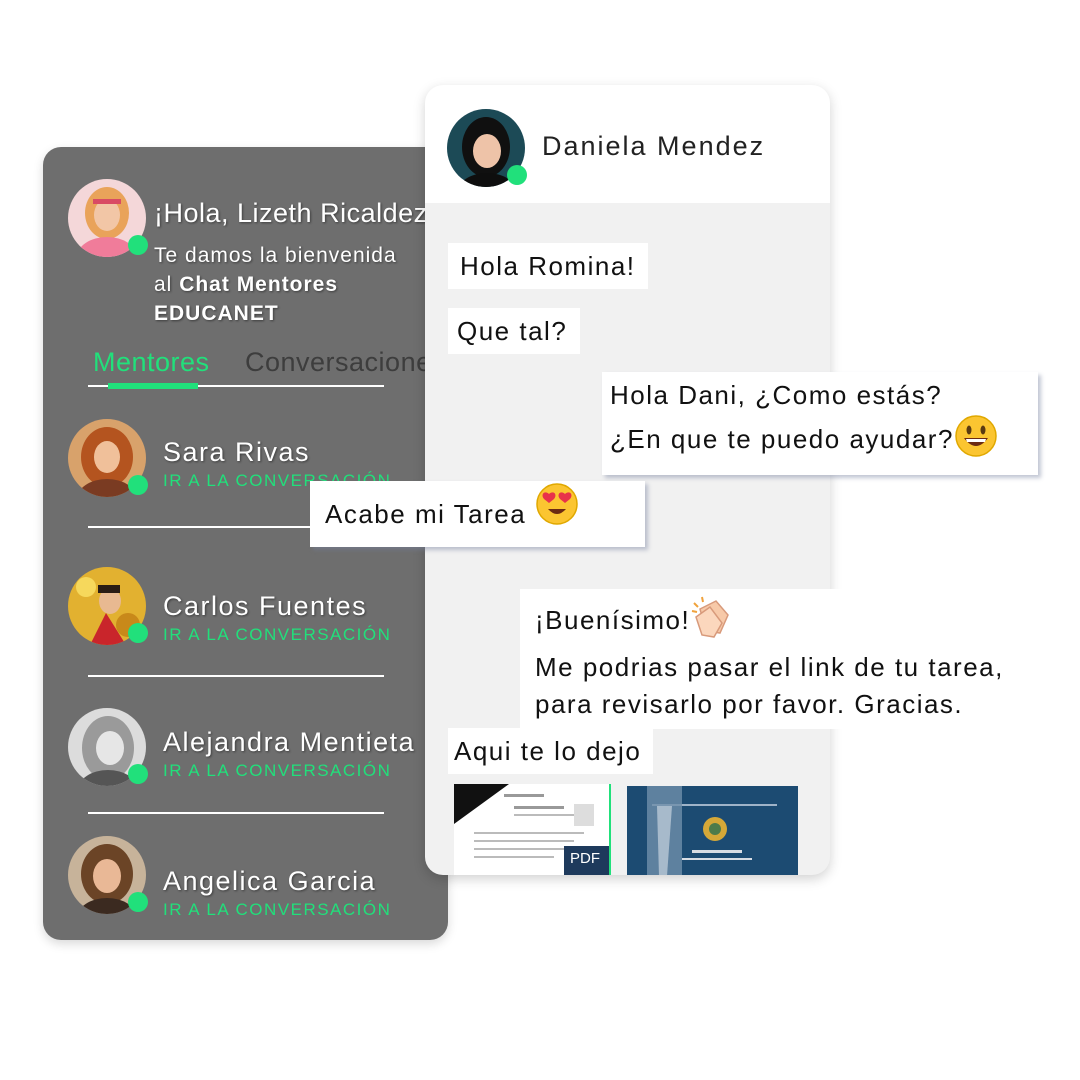  I want to click on mentor-avatar-angelica, so click(108, 875).